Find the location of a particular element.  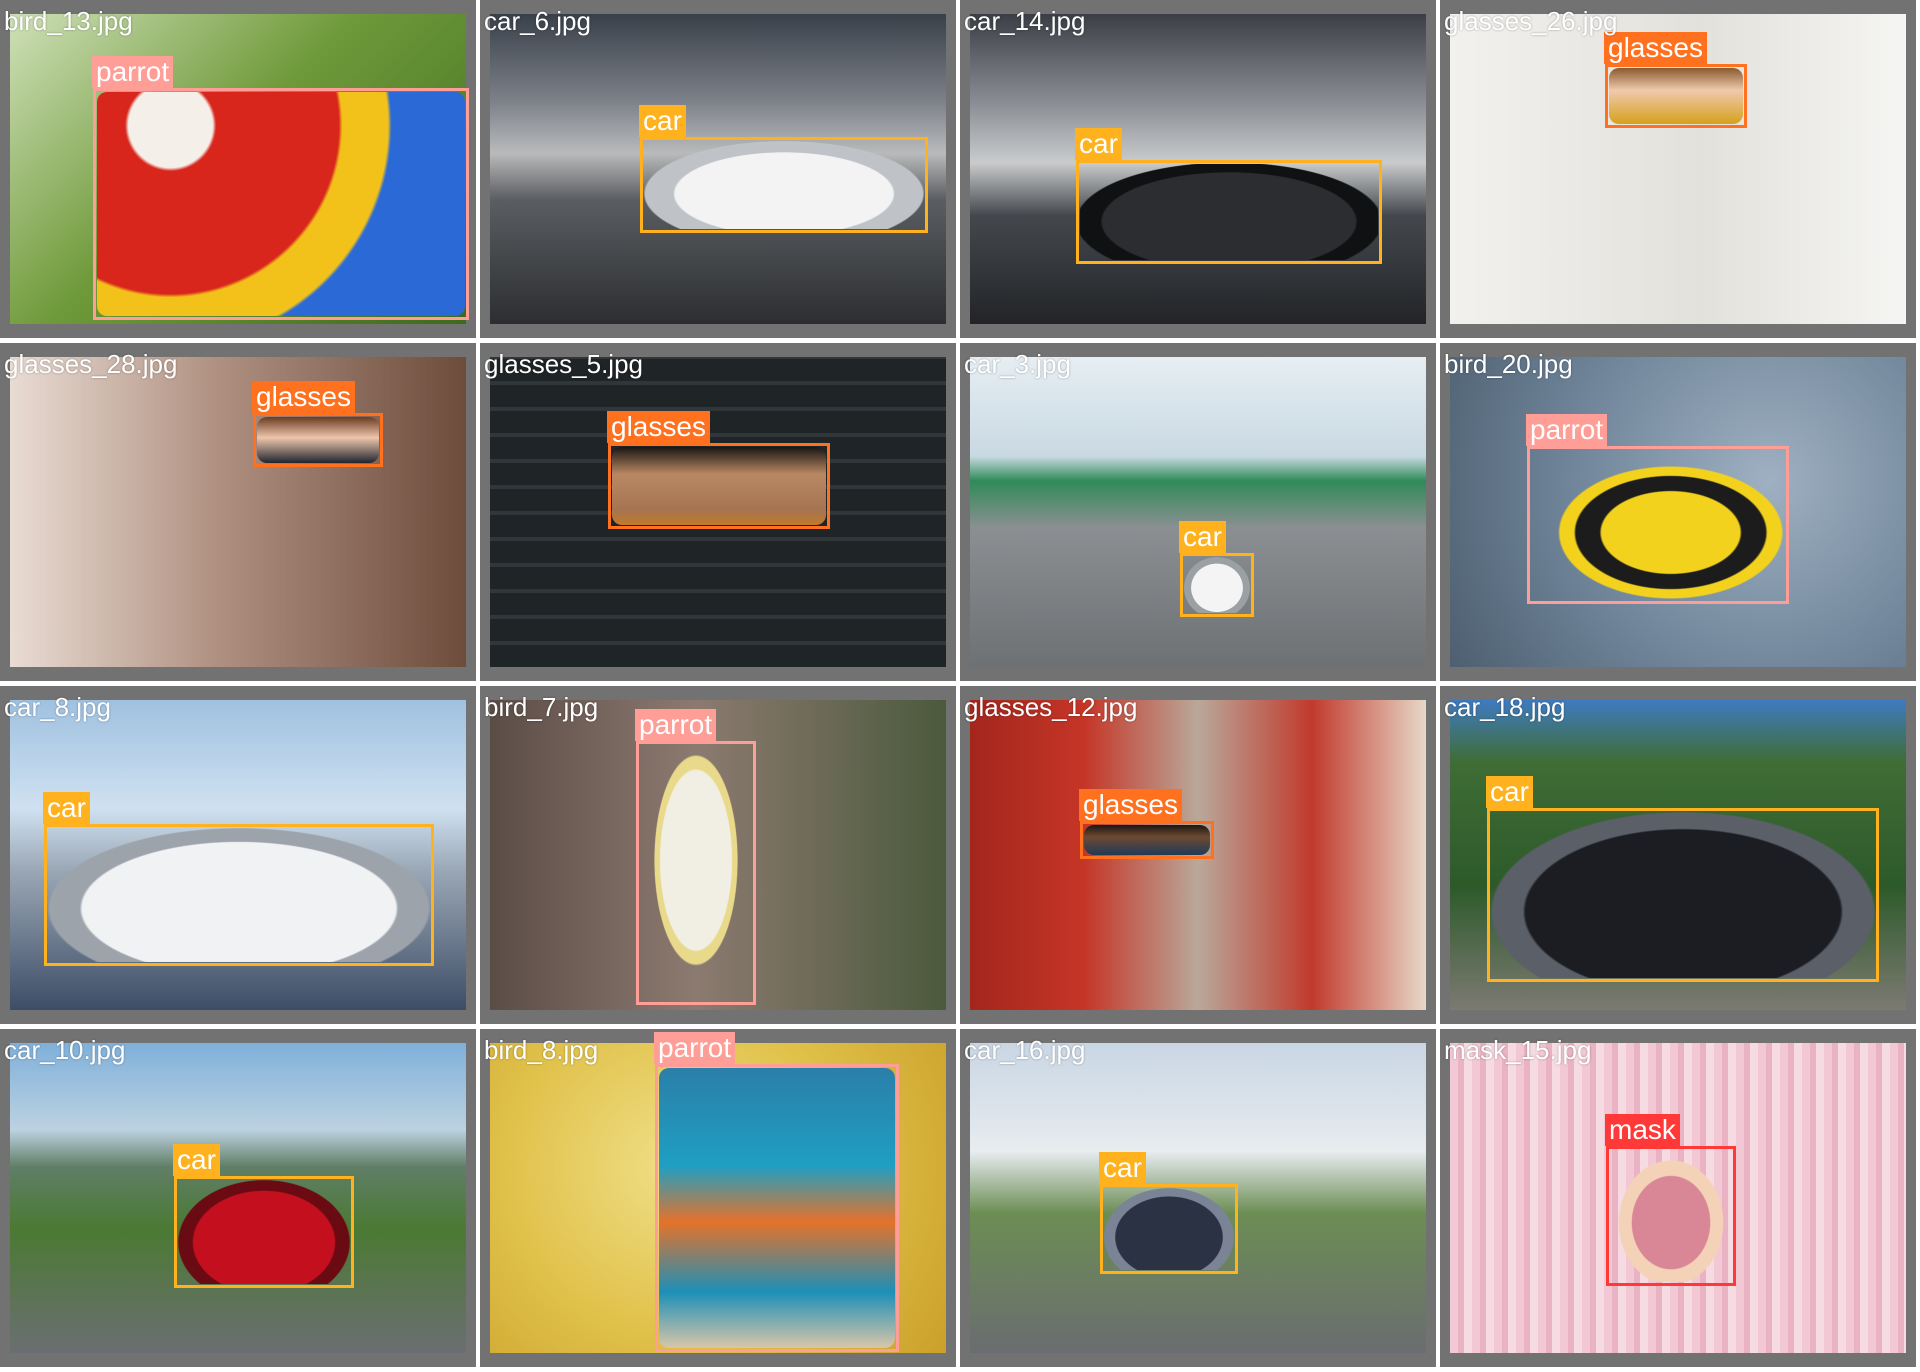

grid-cell: parrot bird_7.jpg is located at coordinates (718, 855).